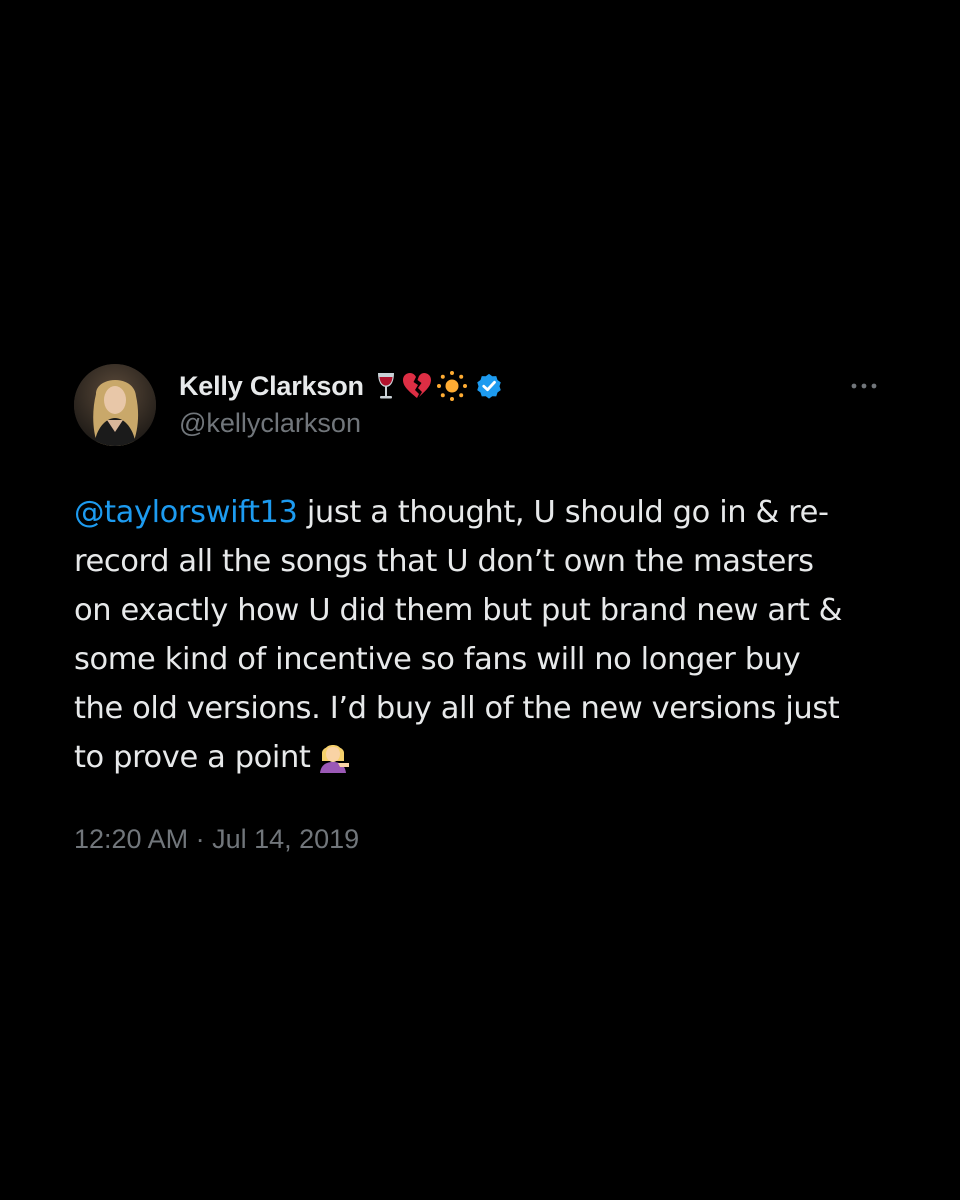 The height and width of the screenshot is (1200, 960). Describe the element at coordinates (484, 839) in the screenshot. I see `tweet-timestamp: 12:20 AM · Jul 14, 2019` at that location.